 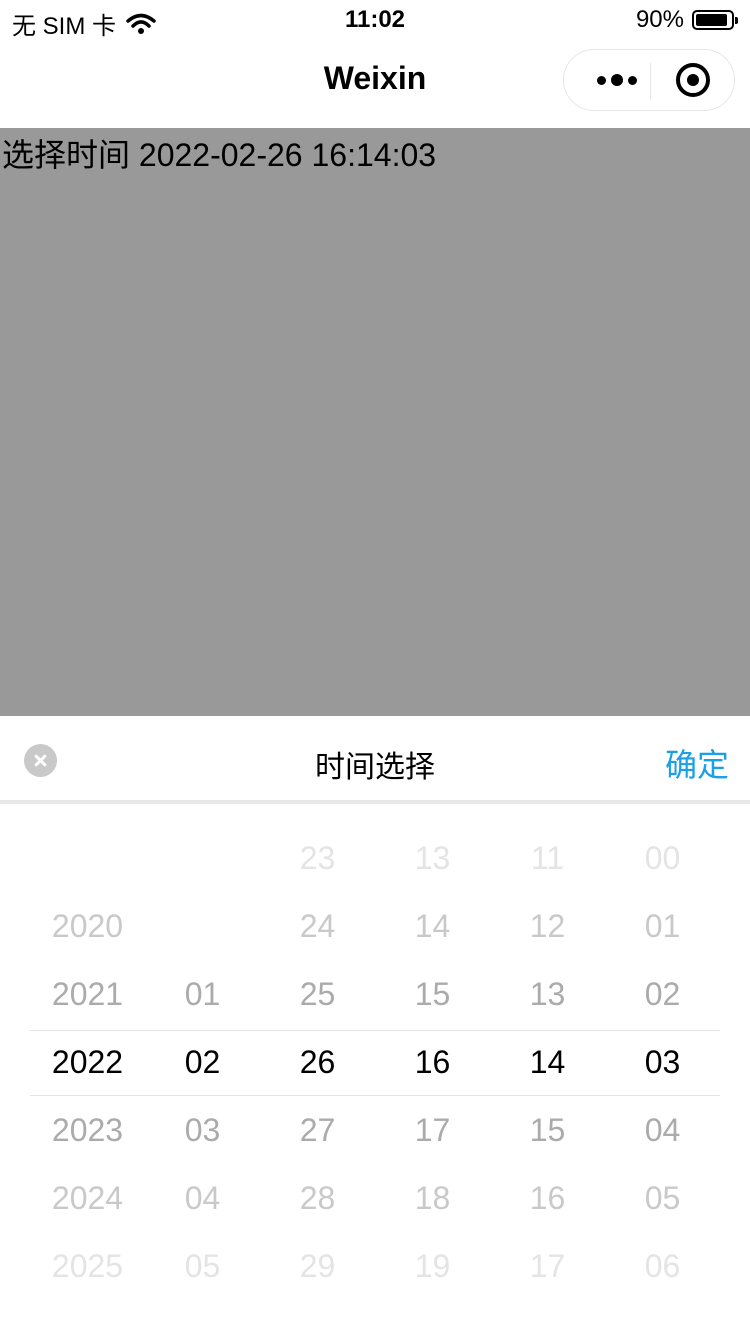 I want to click on month-option: 04, so click(x=202, y=1198).